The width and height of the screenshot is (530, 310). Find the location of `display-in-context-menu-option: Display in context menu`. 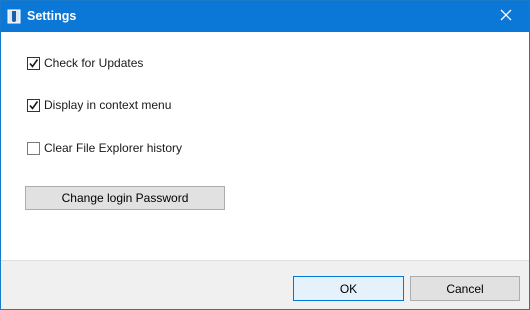

display-in-context-menu-option: Display in context menu is located at coordinates (99, 105).